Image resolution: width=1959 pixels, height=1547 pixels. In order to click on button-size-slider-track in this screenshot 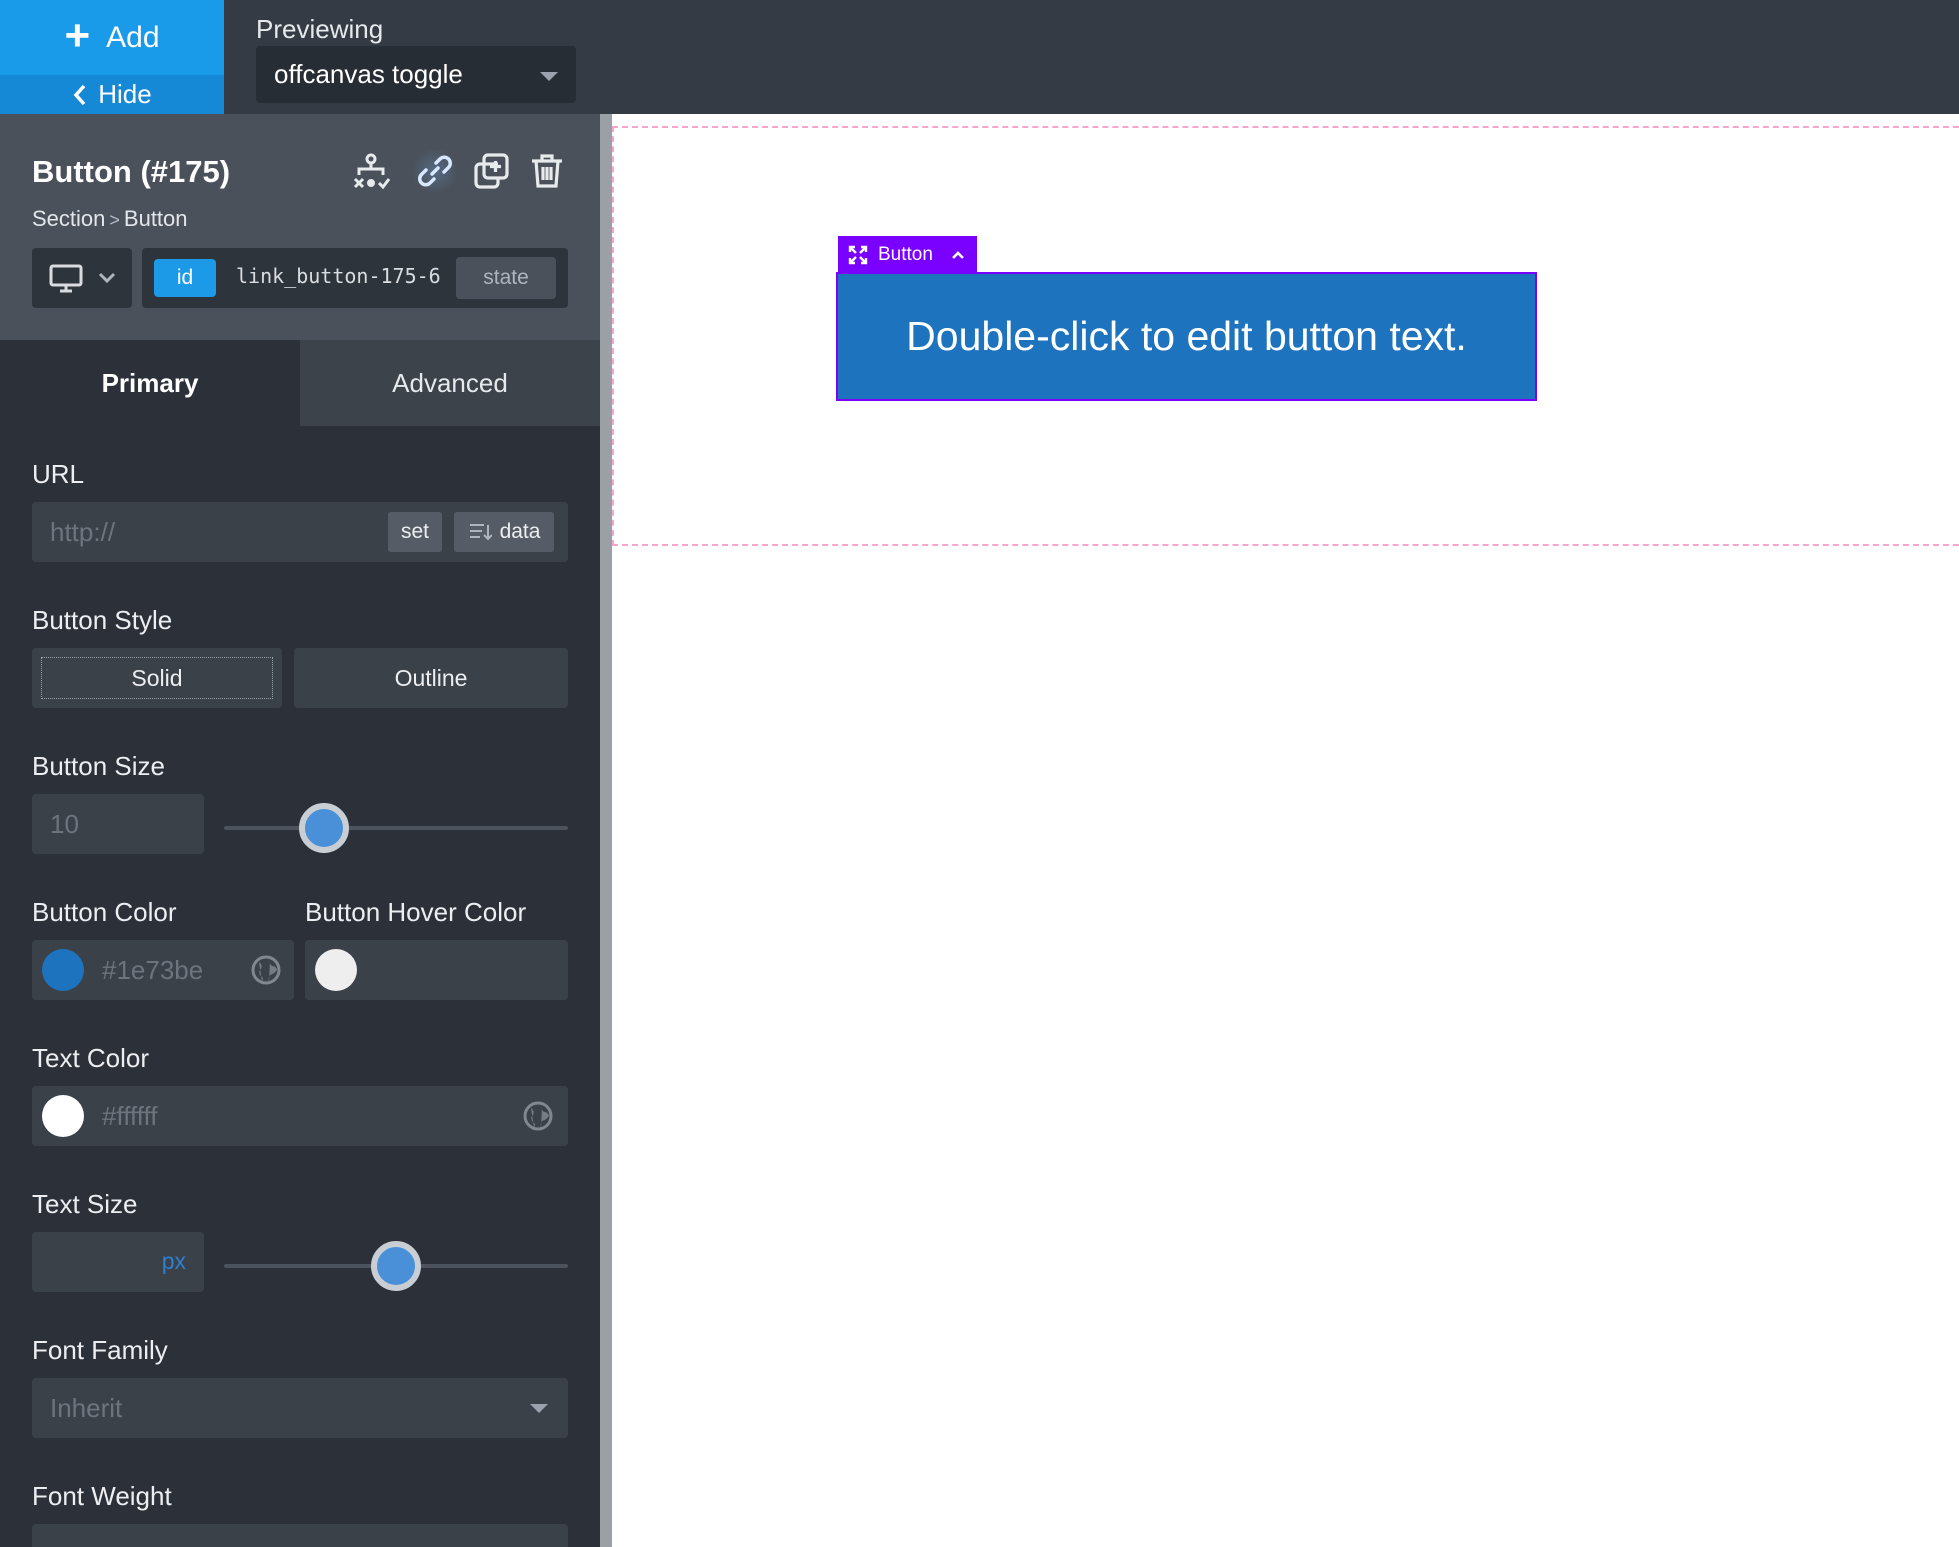, I will do `click(396, 828)`.